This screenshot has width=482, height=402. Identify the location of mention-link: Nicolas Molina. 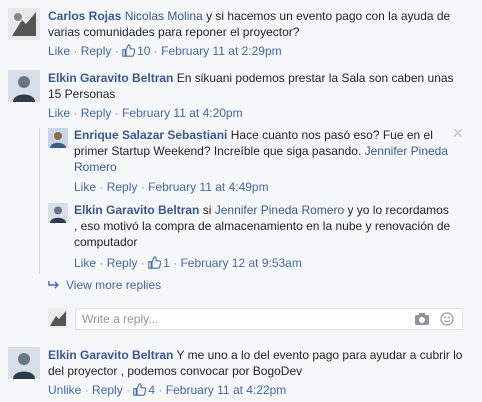
(164, 16).